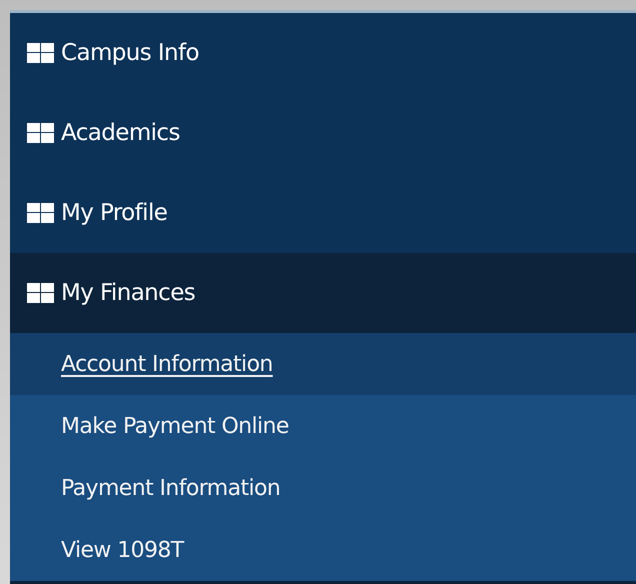  What do you see at coordinates (323, 488) in the screenshot?
I see `submenu-link: Payment Information` at bounding box center [323, 488].